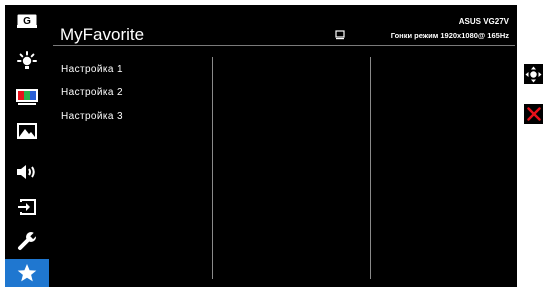 The width and height of the screenshot is (543, 290). I want to click on brightness-icon, so click(27, 60).